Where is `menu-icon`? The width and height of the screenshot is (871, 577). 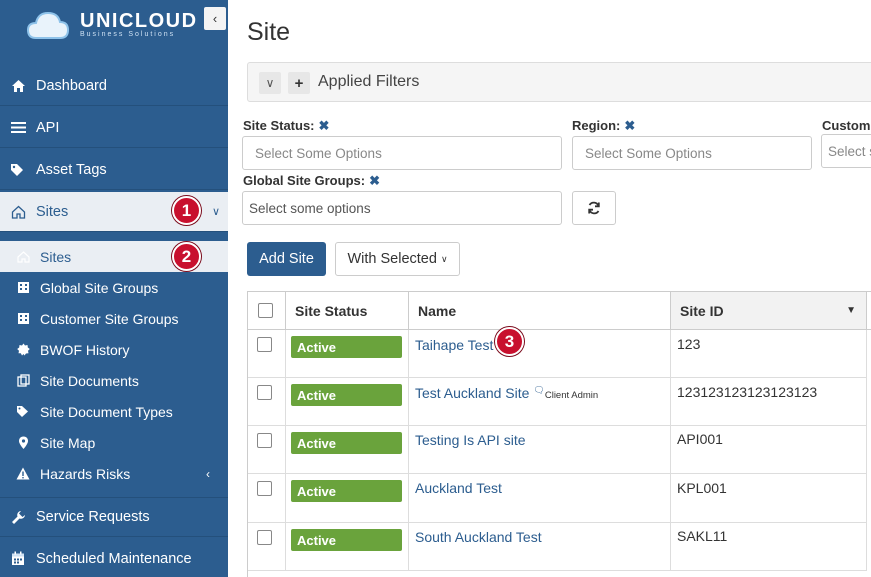
menu-icon is located at coordinates (18, 127).